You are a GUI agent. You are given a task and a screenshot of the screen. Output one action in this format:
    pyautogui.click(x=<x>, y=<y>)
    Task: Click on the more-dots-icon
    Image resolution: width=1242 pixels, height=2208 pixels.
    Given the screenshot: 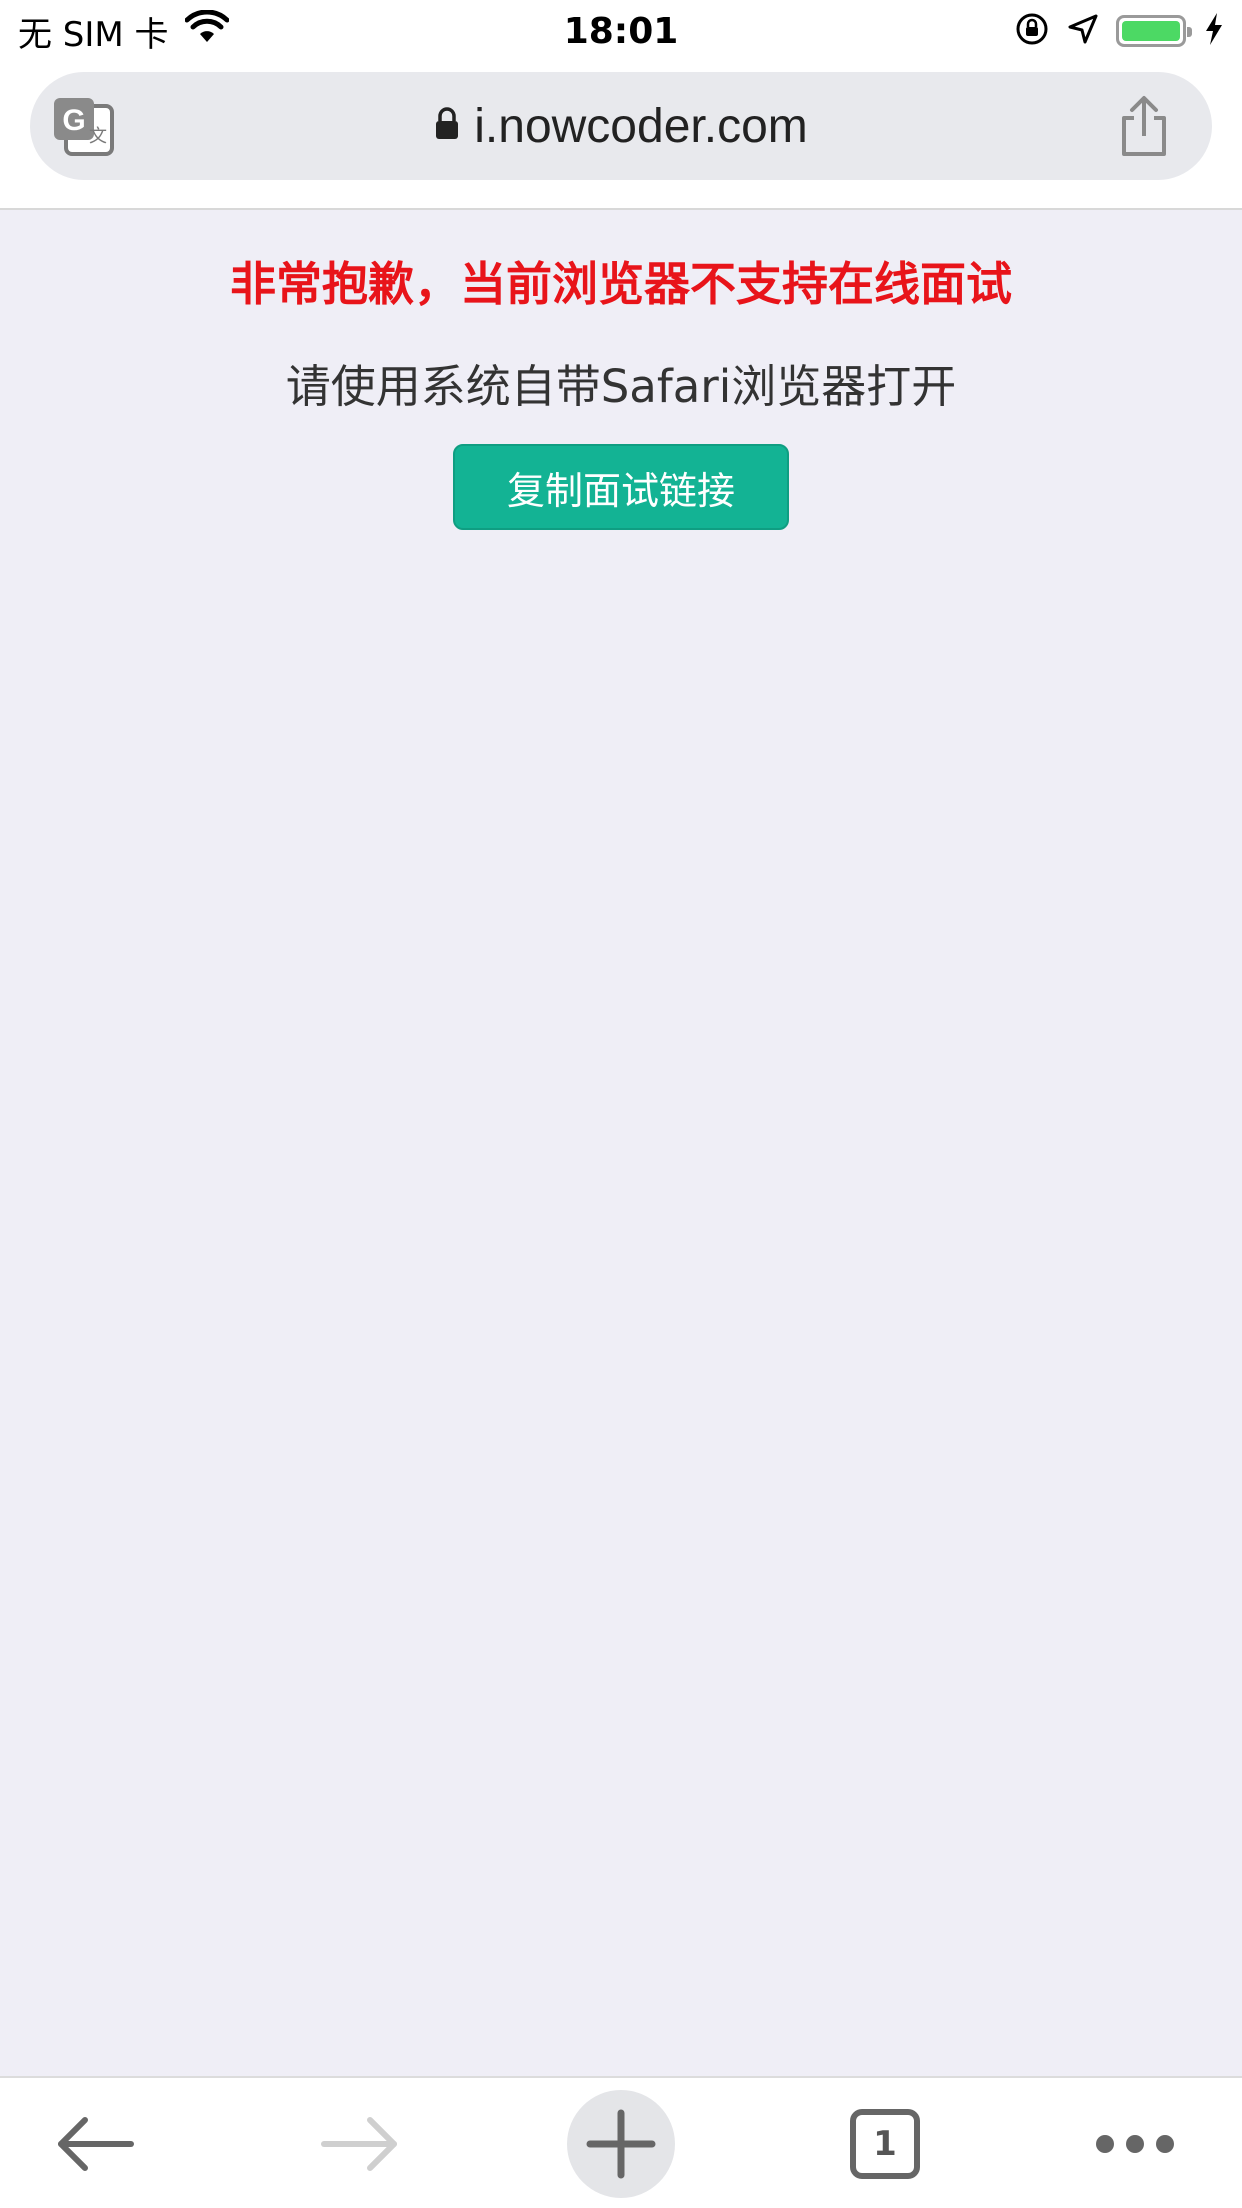 What is the action you would take?
    pyautogui.click(x=1135, y=2144)
    